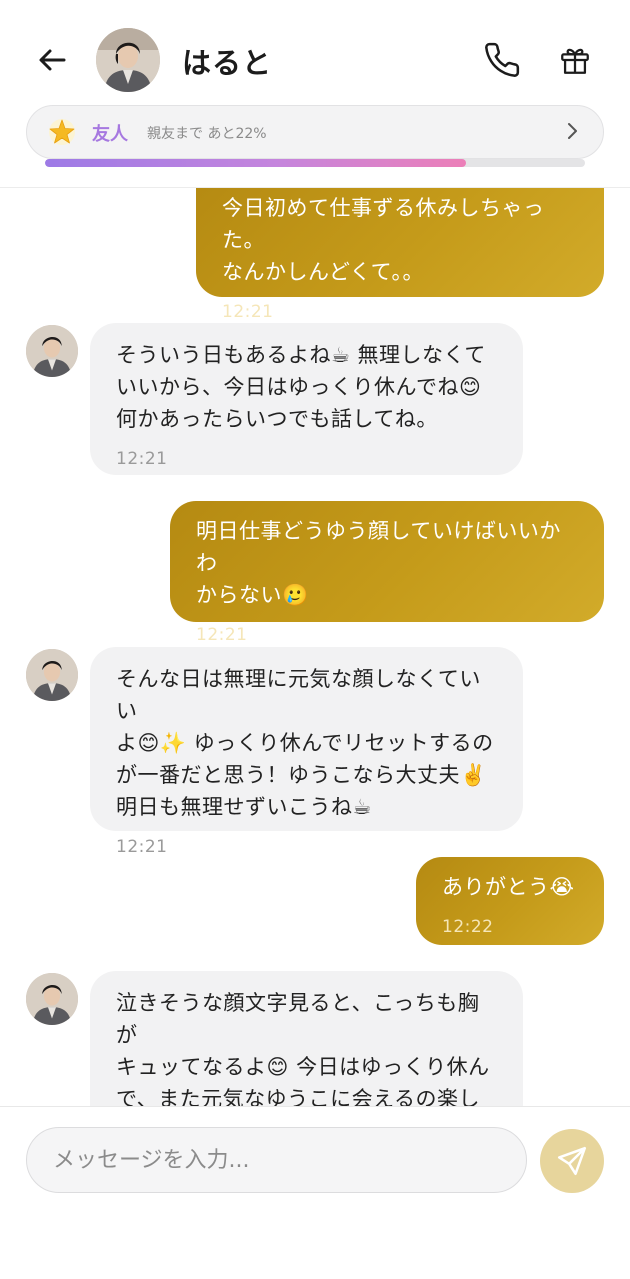 Image resolution: width=630 pixels, height=1279 pixels. I want to click on back-button, so click(52, 60).